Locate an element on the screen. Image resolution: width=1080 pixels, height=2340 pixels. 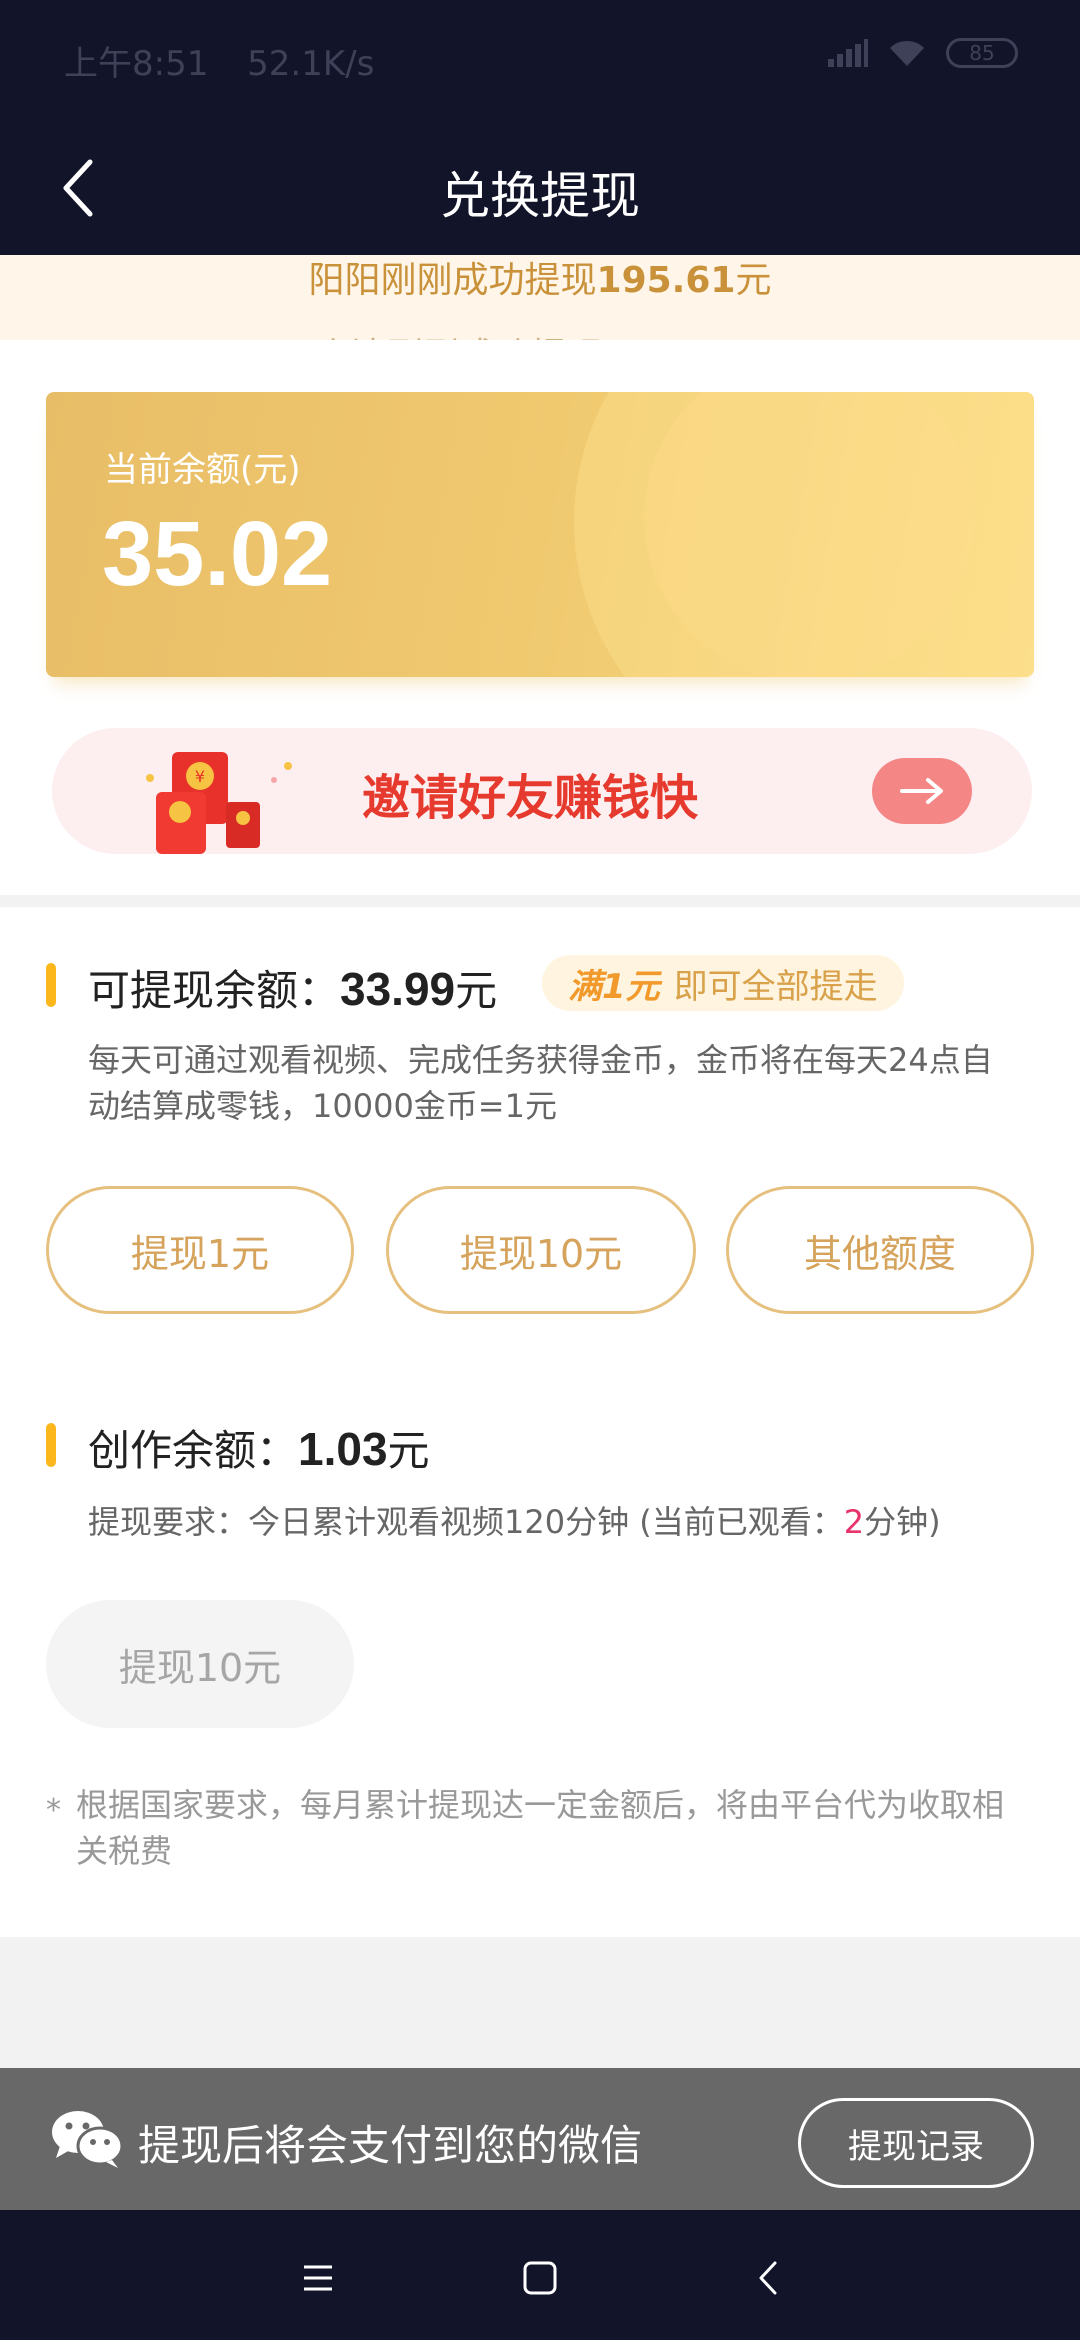
home-button is located at coordinates (540, 2278).